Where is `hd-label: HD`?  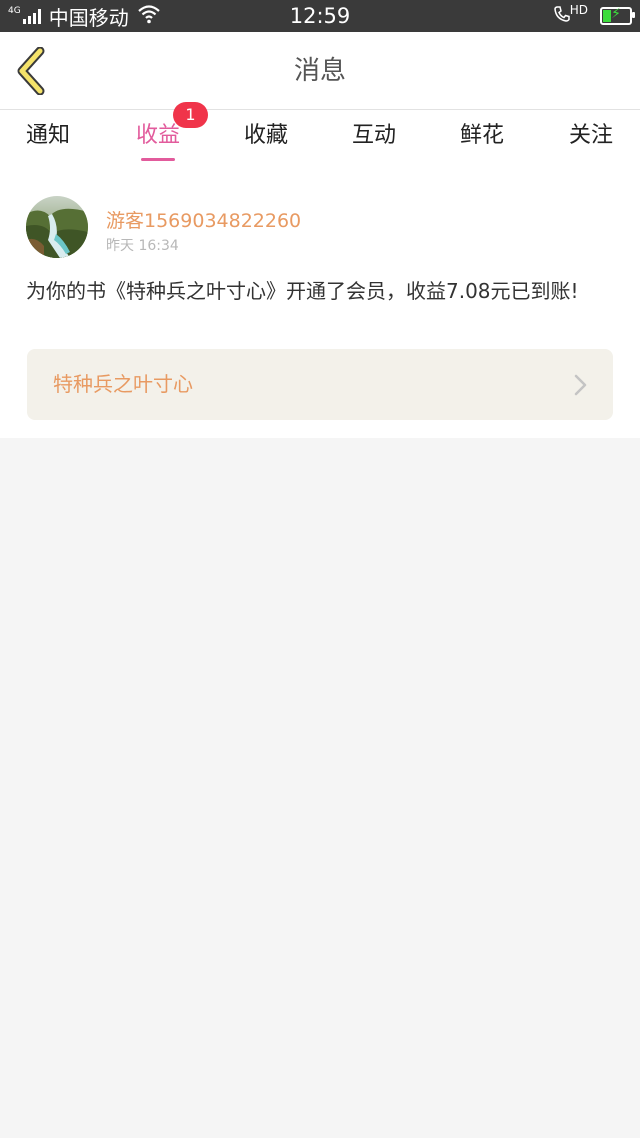
hd-label: HD is located at coordinates (578, 10).